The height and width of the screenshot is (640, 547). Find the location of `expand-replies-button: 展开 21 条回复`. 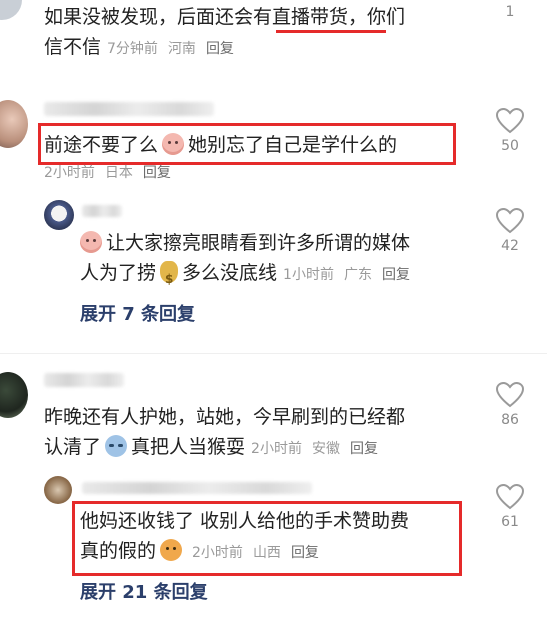

expand-replies-button: 展开 21 条回复 is located at coordinates (144, 591).